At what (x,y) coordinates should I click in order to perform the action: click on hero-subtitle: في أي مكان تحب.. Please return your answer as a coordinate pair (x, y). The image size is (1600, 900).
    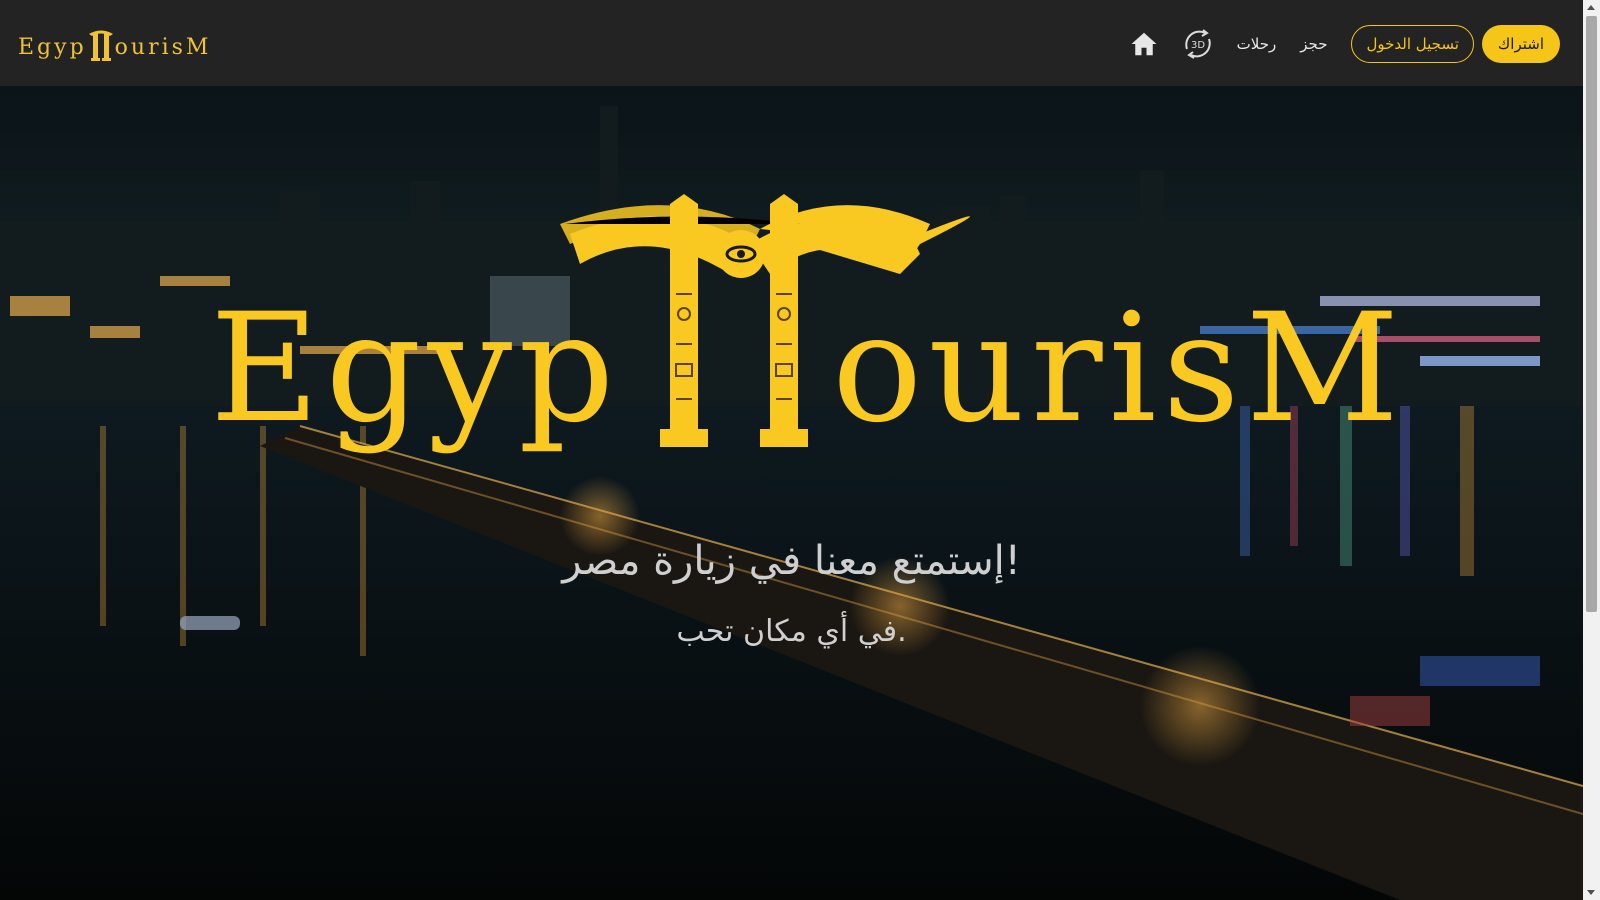
    Looking at the image, I should click on (791, 631).